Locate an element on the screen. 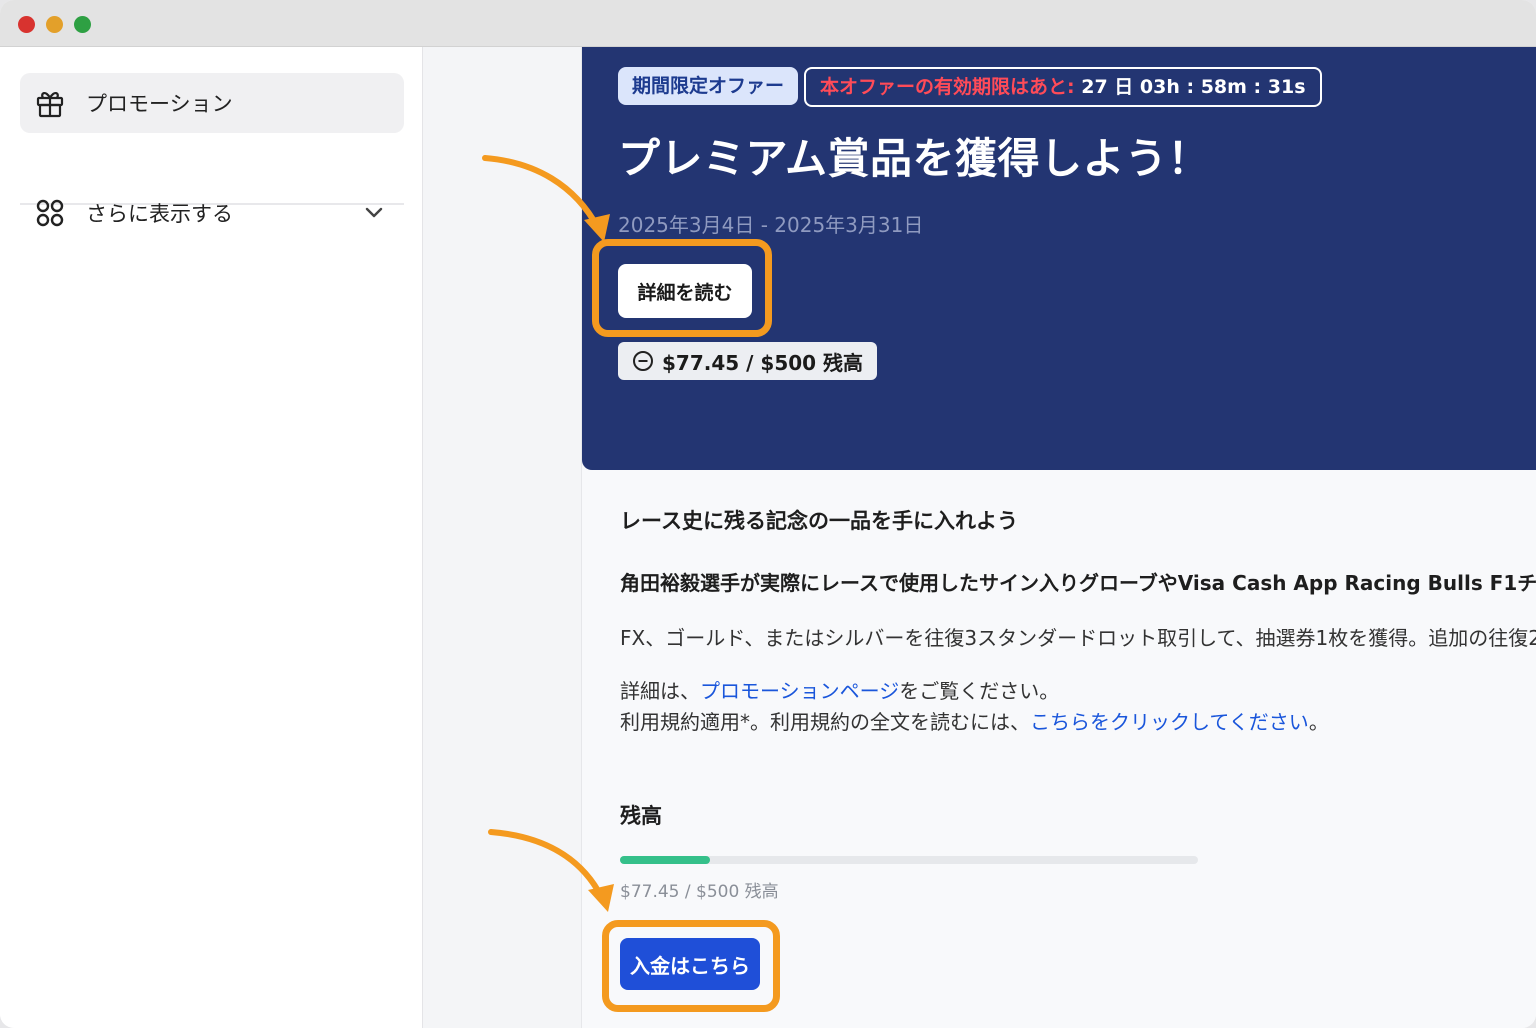 Image resolution: width=1536 pixels, height=1028 pixels. balance-heading: 残高 is located at coordinates (641, 816).